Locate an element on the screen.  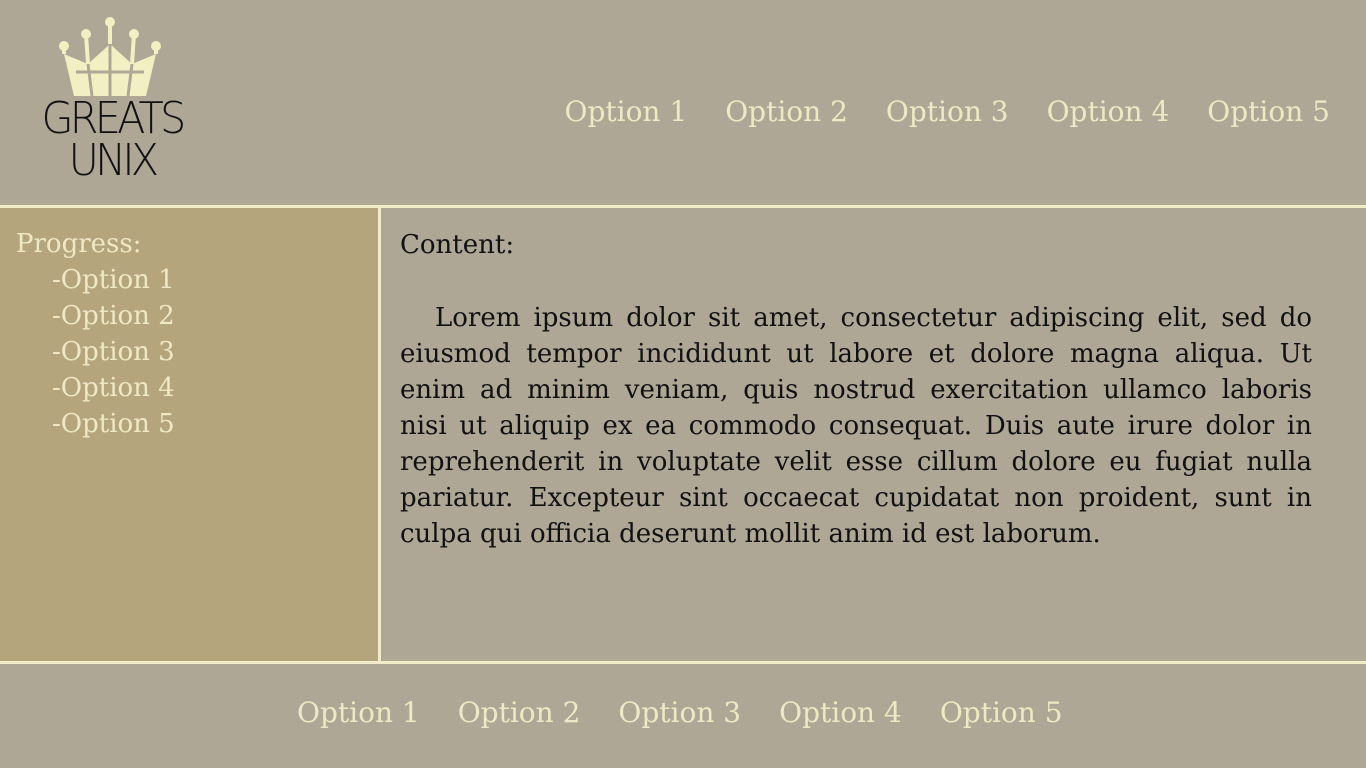
footer-option-4: Option 4 is located at coordinates (840, 713).